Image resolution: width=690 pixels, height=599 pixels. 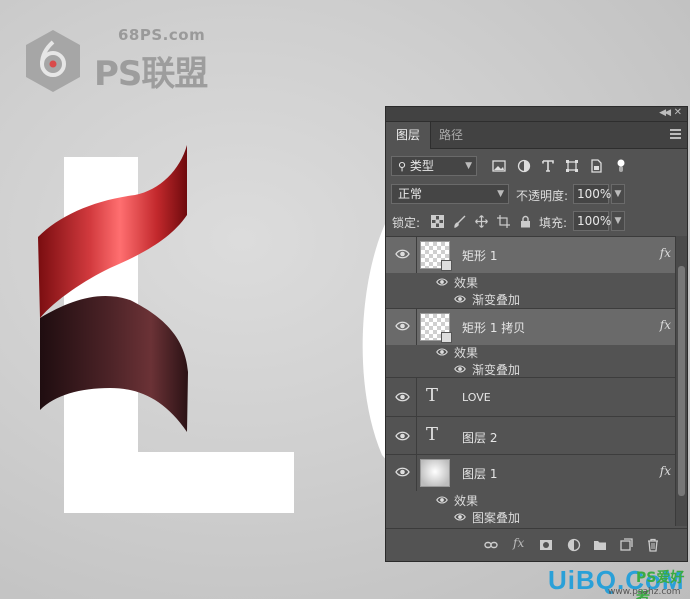 I want to click on layer-main: T 图层 2, so click(x=530, y=436).